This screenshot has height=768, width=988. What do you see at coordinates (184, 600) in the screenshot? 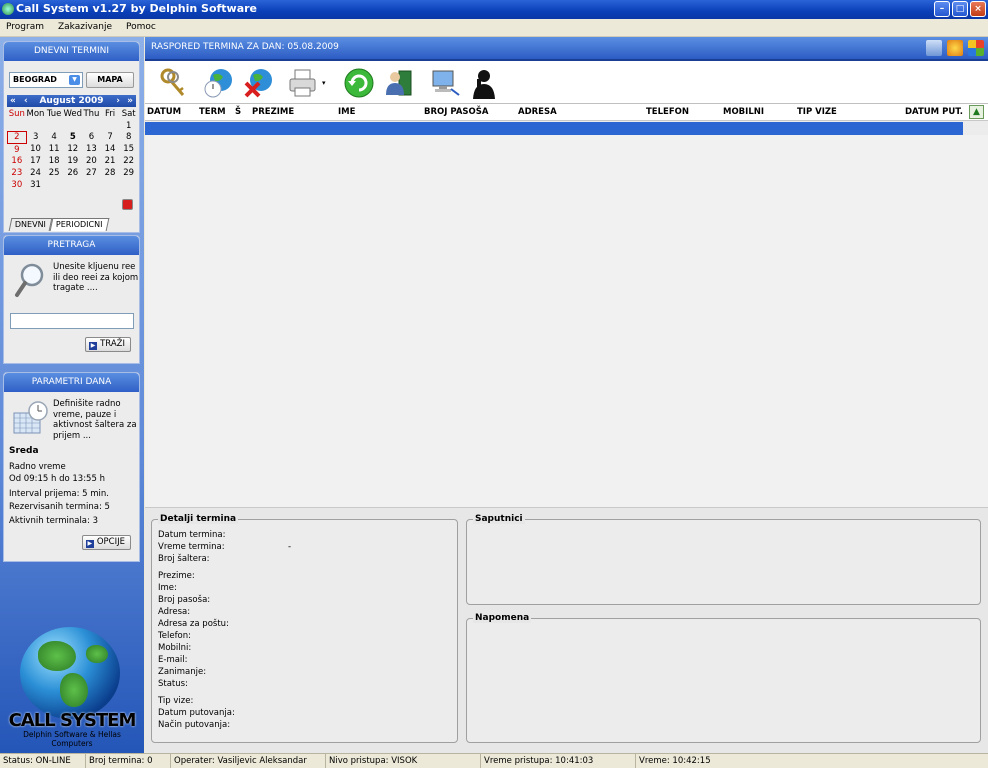
I see `detail-field-label: Broj pasoša:` at bounding box center [184, 600].